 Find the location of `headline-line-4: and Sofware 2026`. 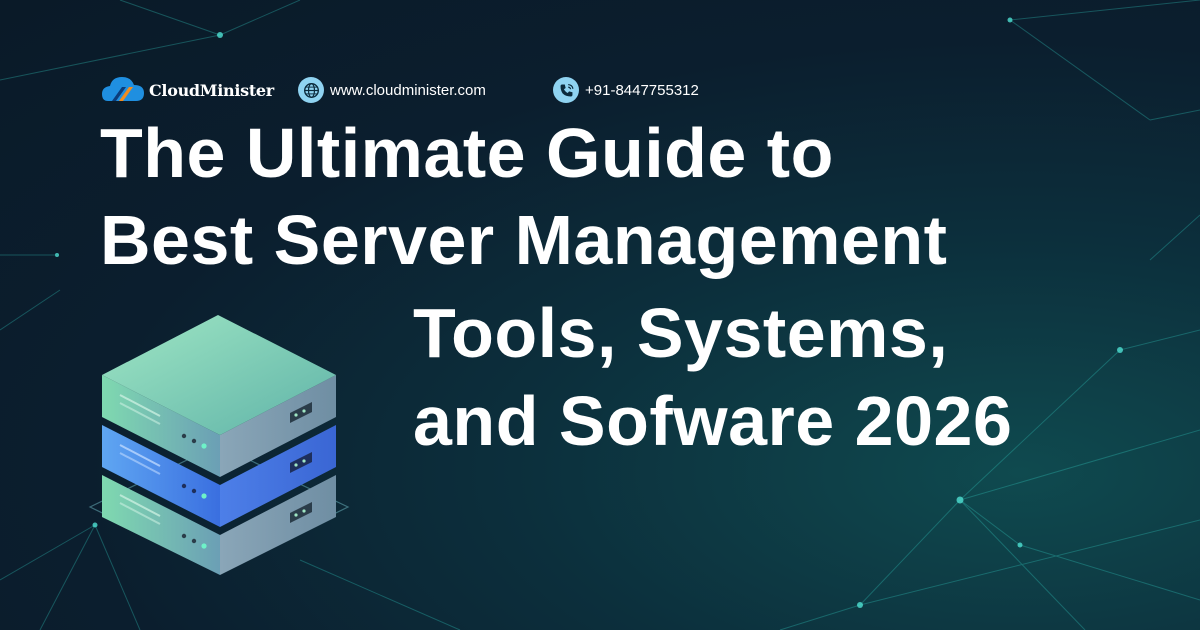

headline-line-4: and Sofware 2026 is located at coordinates (713, 421).